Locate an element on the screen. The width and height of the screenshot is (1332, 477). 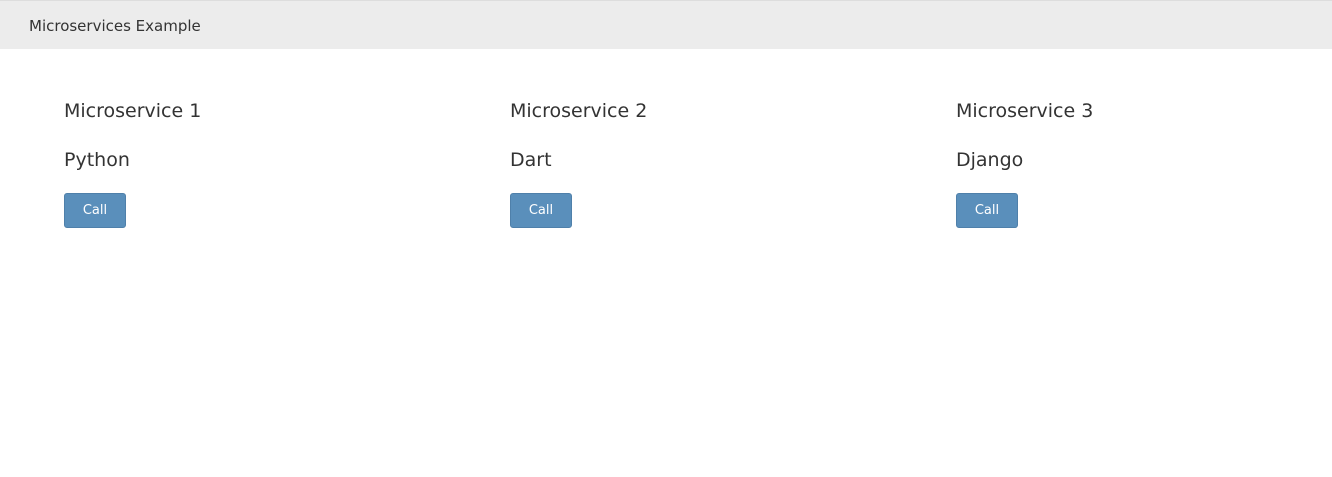
call-button-3: Call is located at coordinates (987, 210).